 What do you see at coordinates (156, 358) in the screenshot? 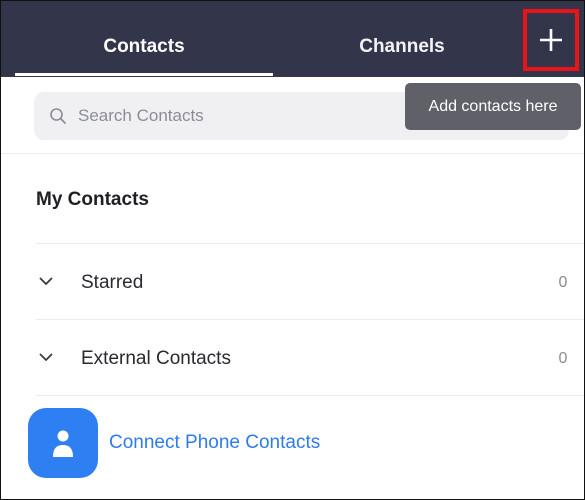
I see `group-label: External Contacts` at bounding box center [156, 358].